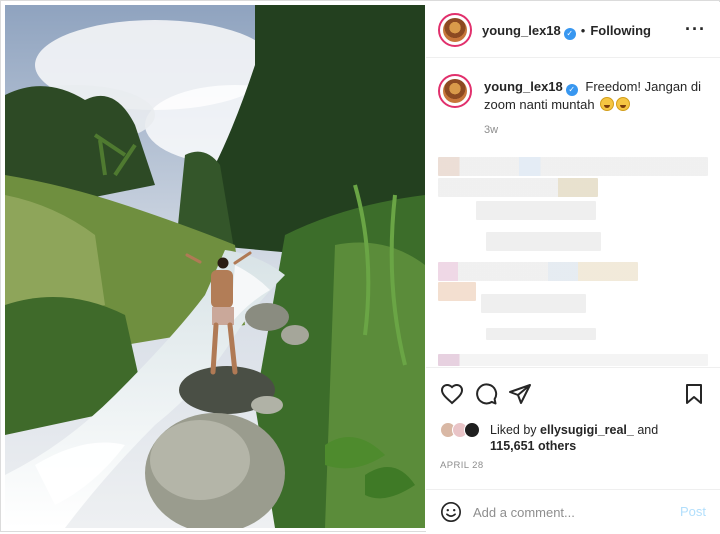  Describe the element at coordinates (620, 30) in the screenshot. I see `following-button: Following` at that location.